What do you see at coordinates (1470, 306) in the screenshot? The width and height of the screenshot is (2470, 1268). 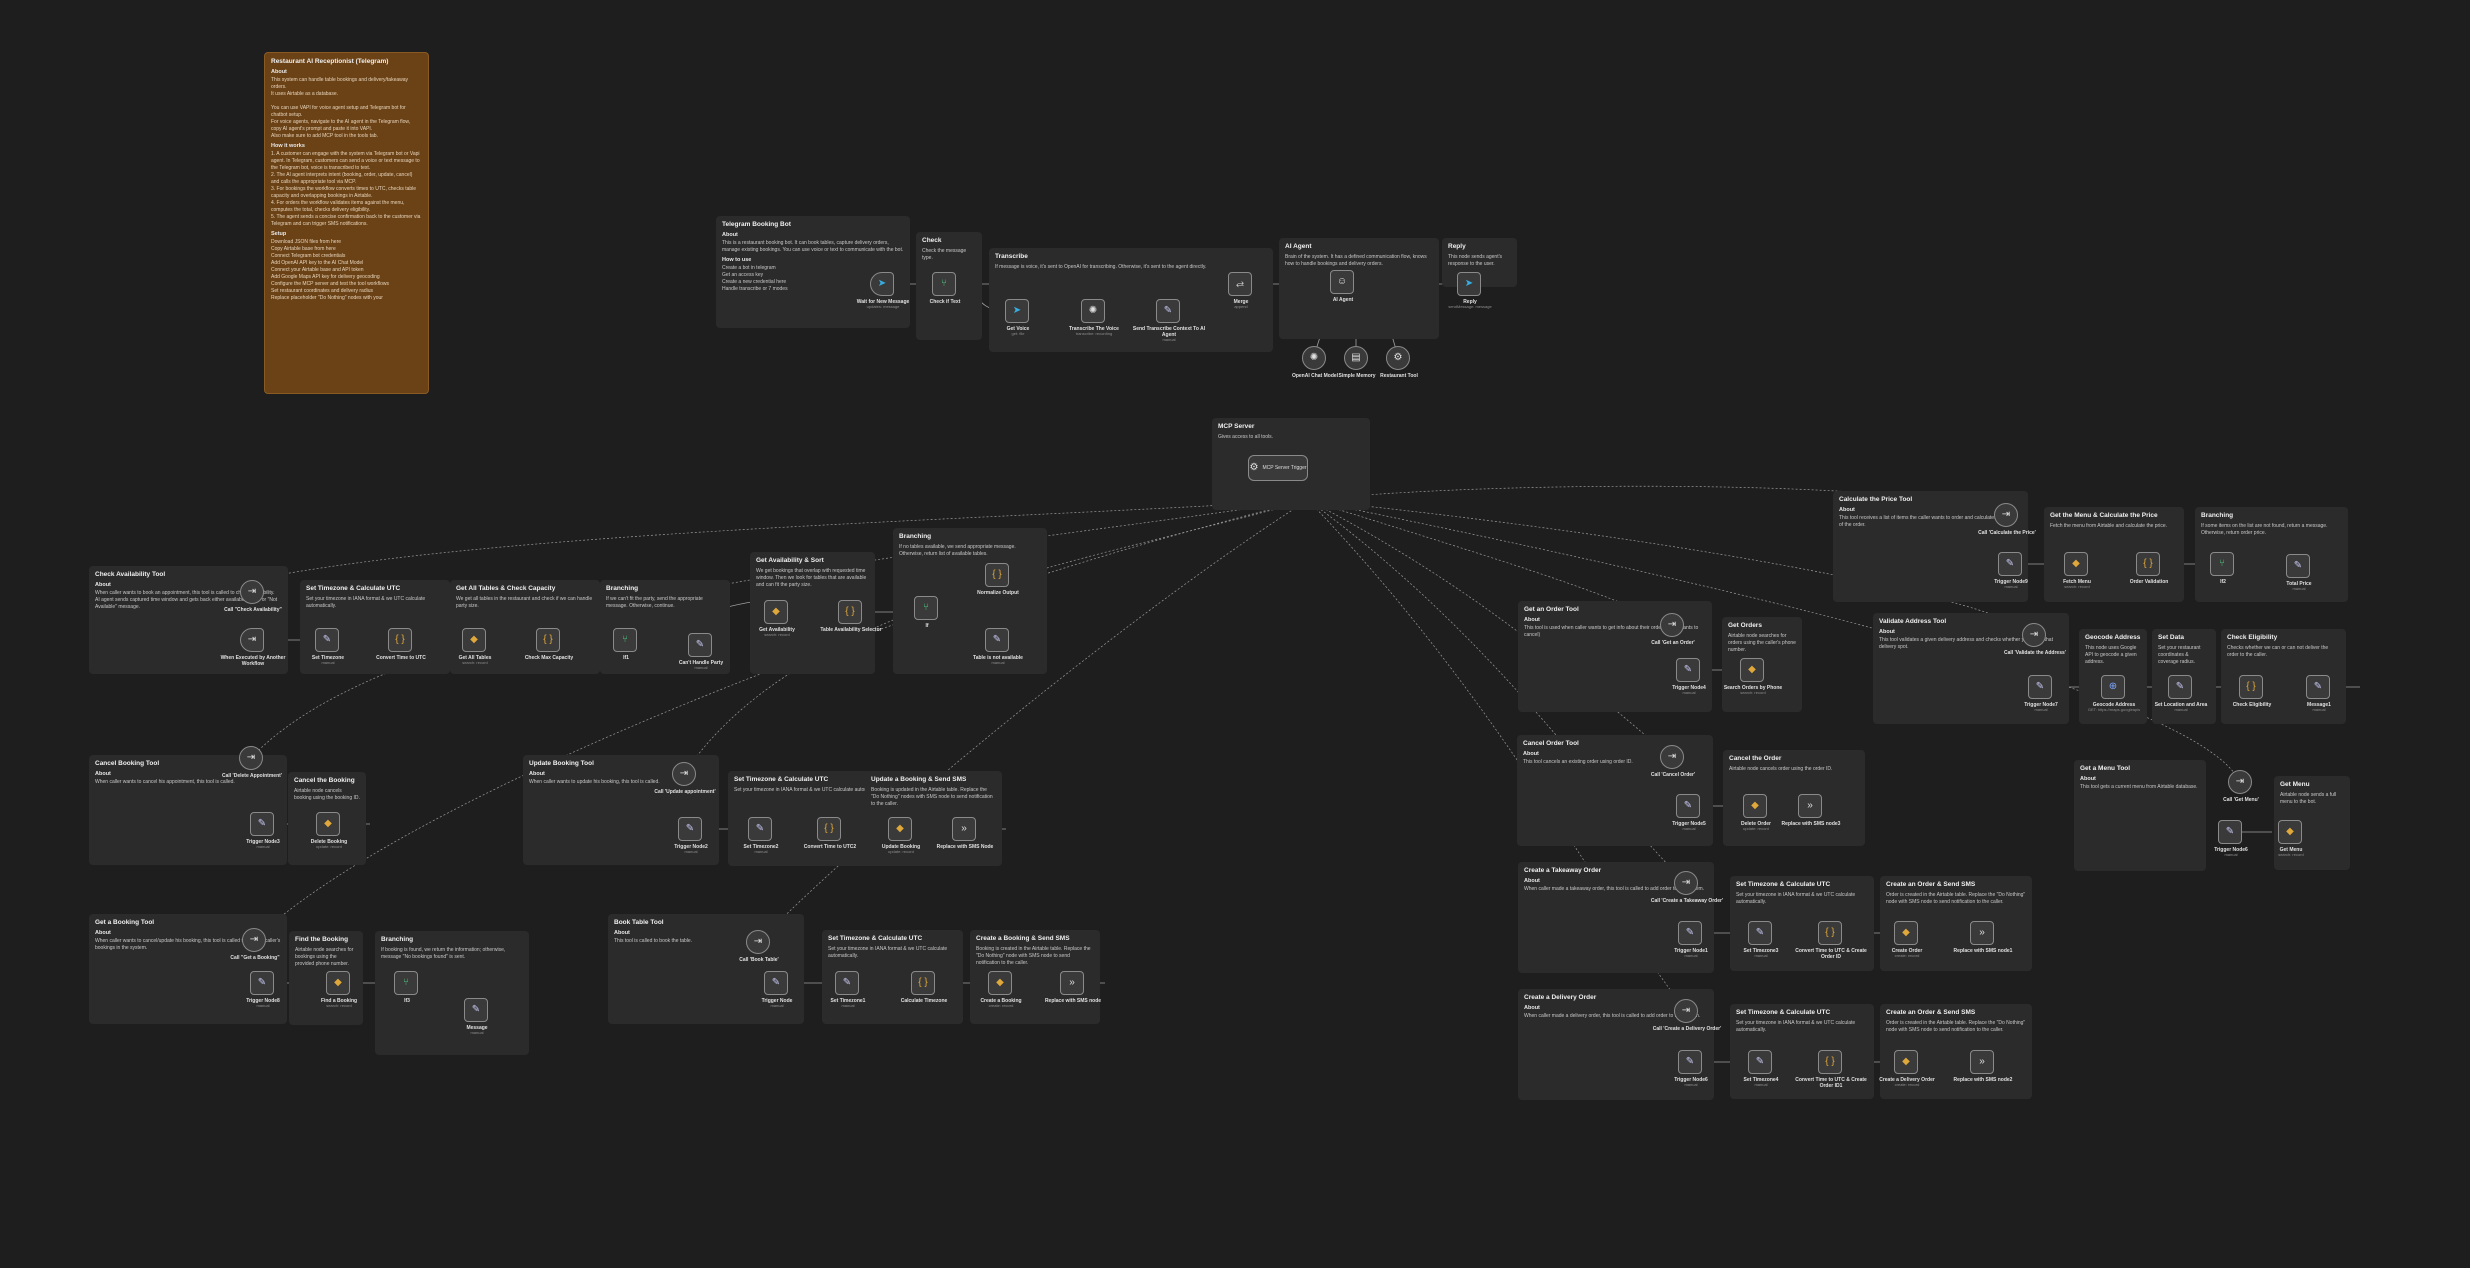 I see `node-subtitle: sendMessage: message` at bounding box center [1470, 306].